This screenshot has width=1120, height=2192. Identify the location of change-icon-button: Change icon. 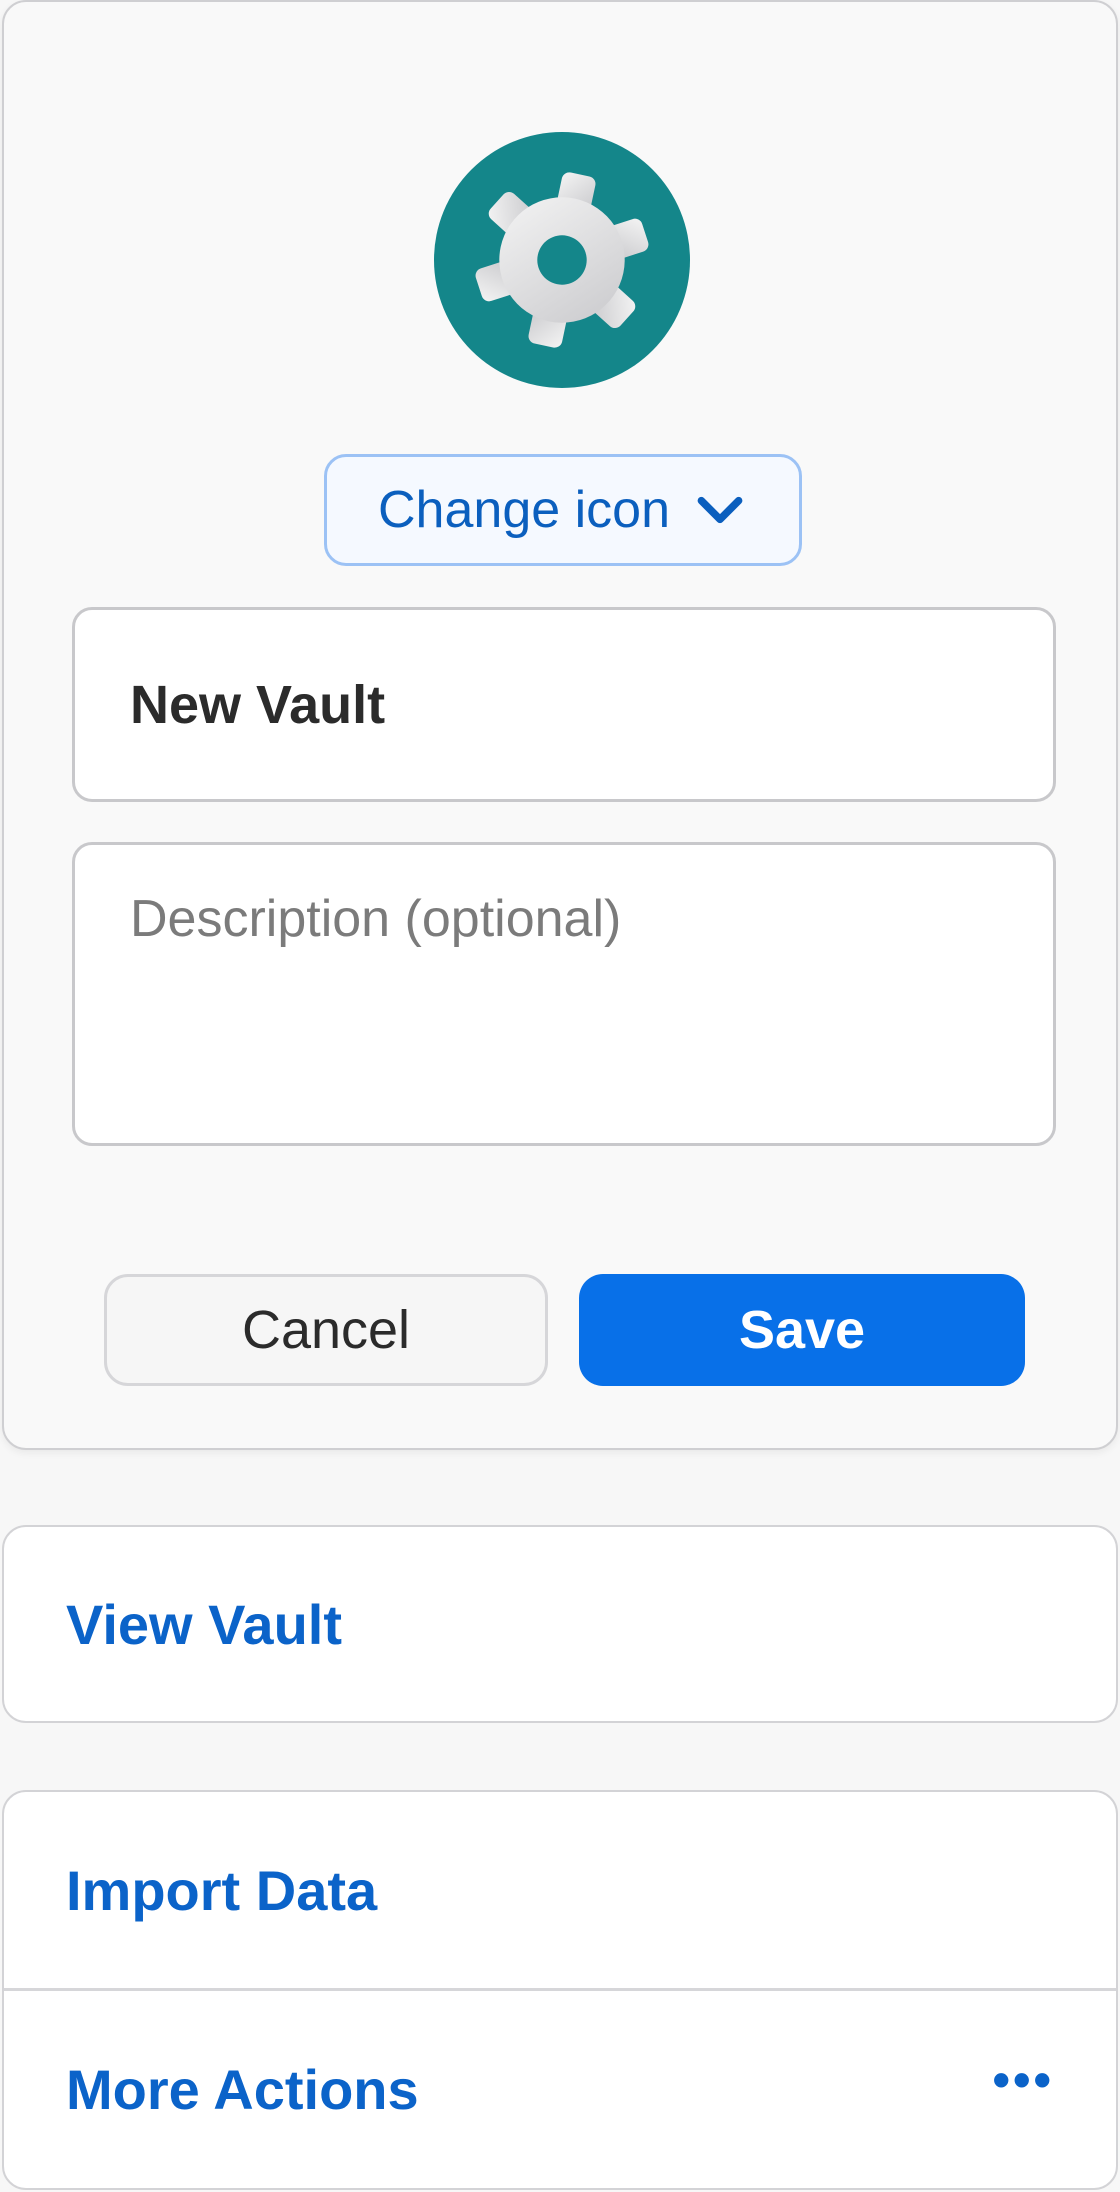
(563, 510).